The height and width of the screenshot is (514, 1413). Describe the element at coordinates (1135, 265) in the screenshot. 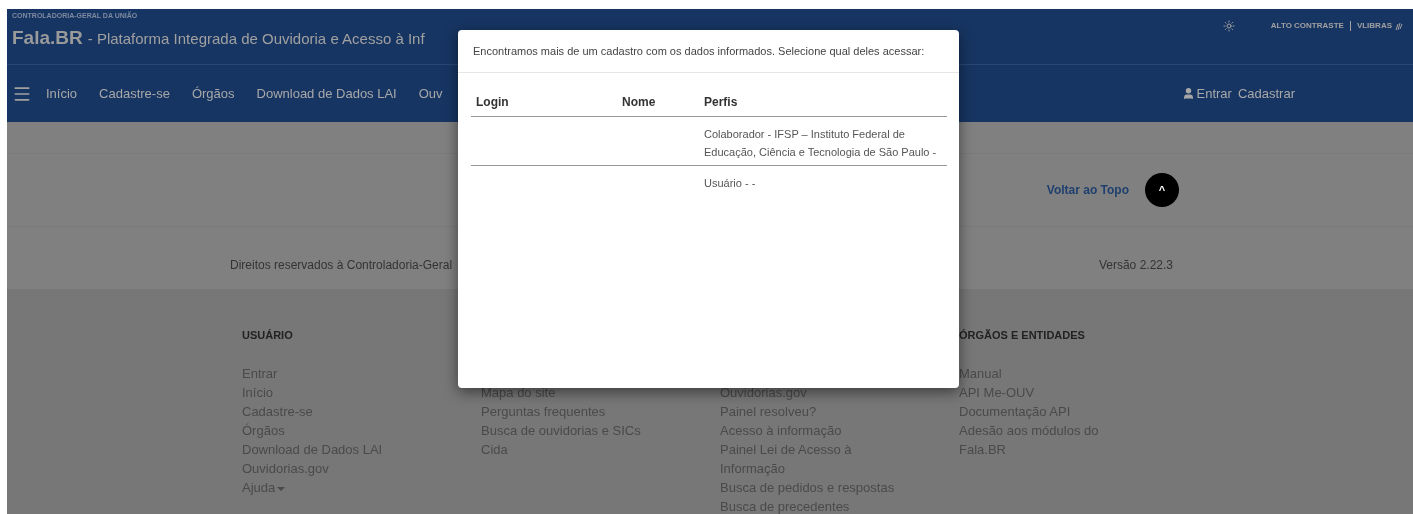

I see `version-text: Versão 2.22.3` at that location.